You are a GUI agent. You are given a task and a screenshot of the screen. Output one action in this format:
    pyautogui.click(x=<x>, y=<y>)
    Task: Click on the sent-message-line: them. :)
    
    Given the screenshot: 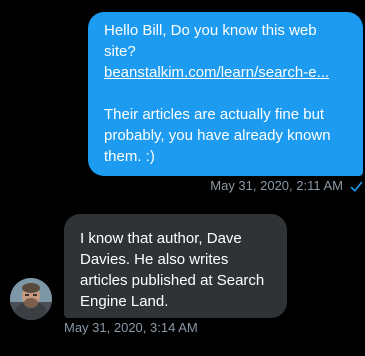 What is the action you would take?
    pyautogui.click(x=129, y=156)
    